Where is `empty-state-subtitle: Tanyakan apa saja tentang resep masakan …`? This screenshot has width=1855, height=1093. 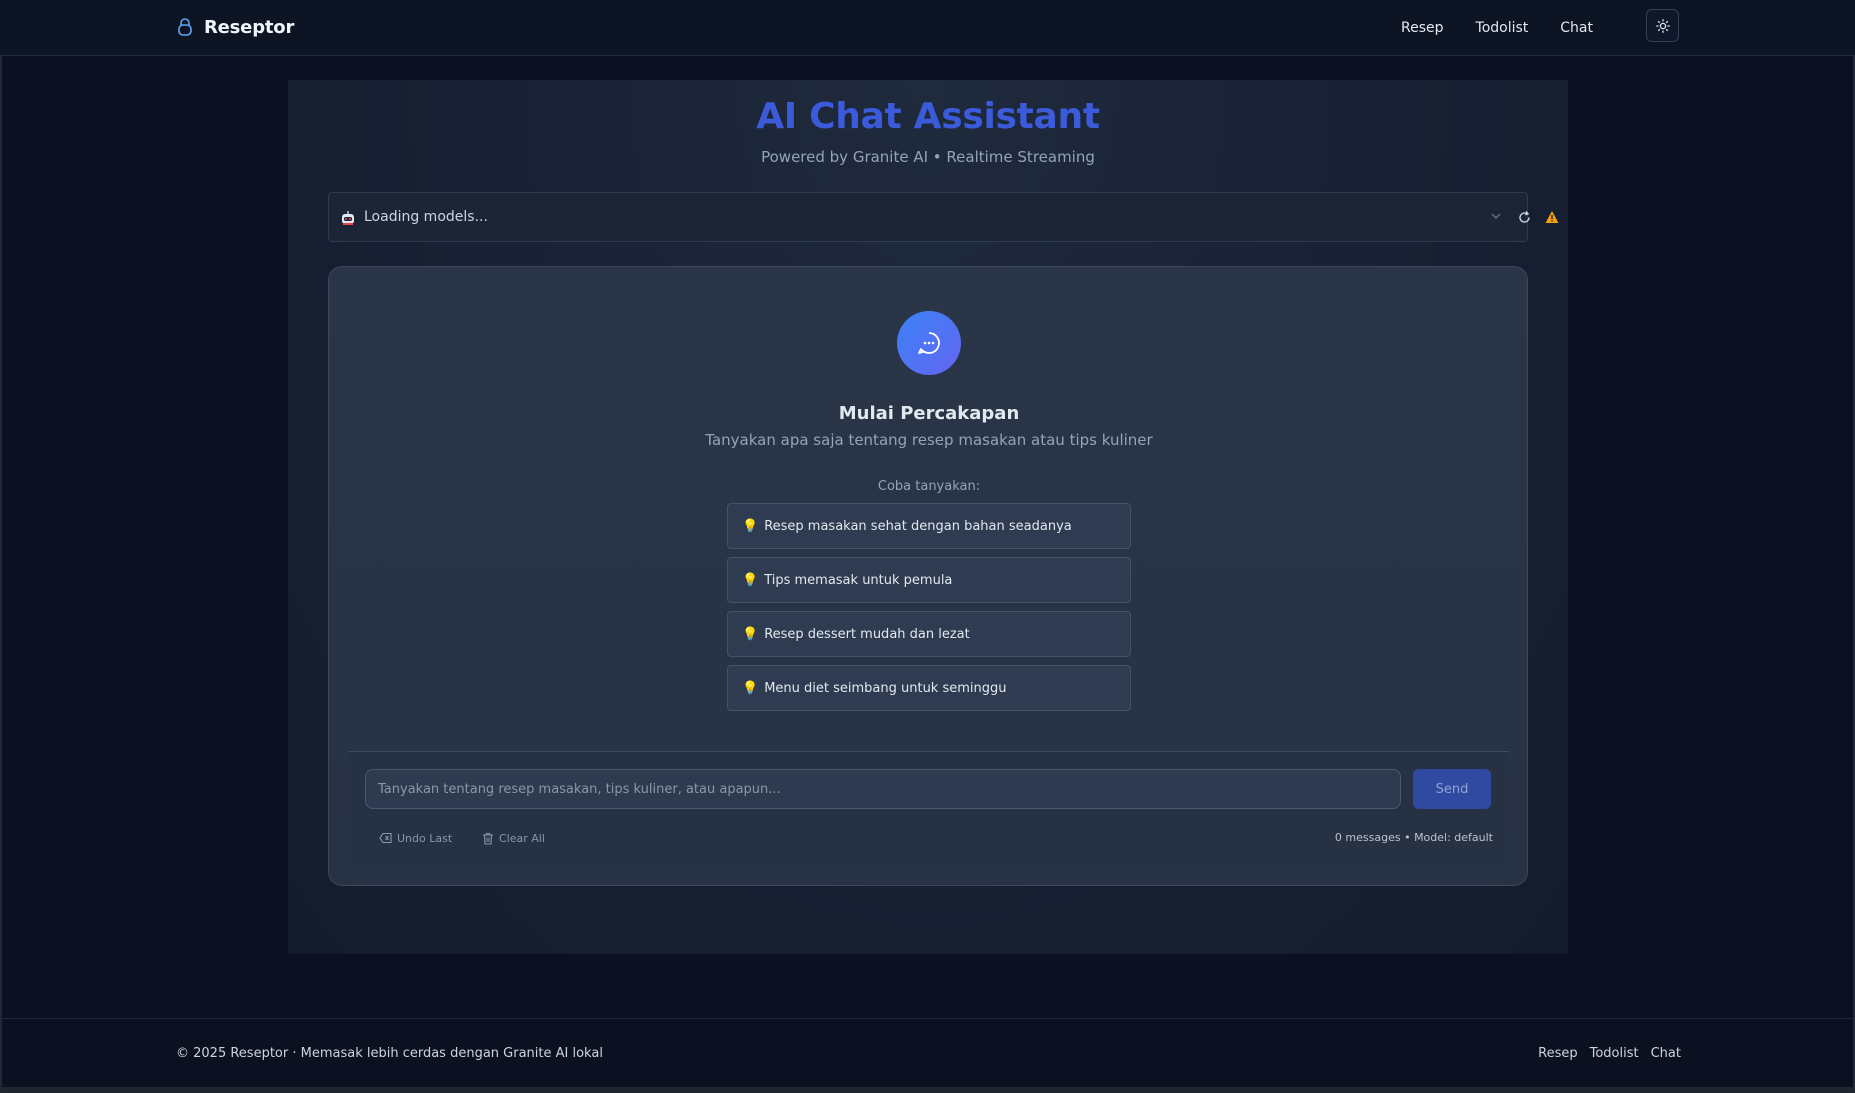
empty-state-subtitle: Tanyakan apa saja tentang resep masakan … is located at coordinates (929, 440).